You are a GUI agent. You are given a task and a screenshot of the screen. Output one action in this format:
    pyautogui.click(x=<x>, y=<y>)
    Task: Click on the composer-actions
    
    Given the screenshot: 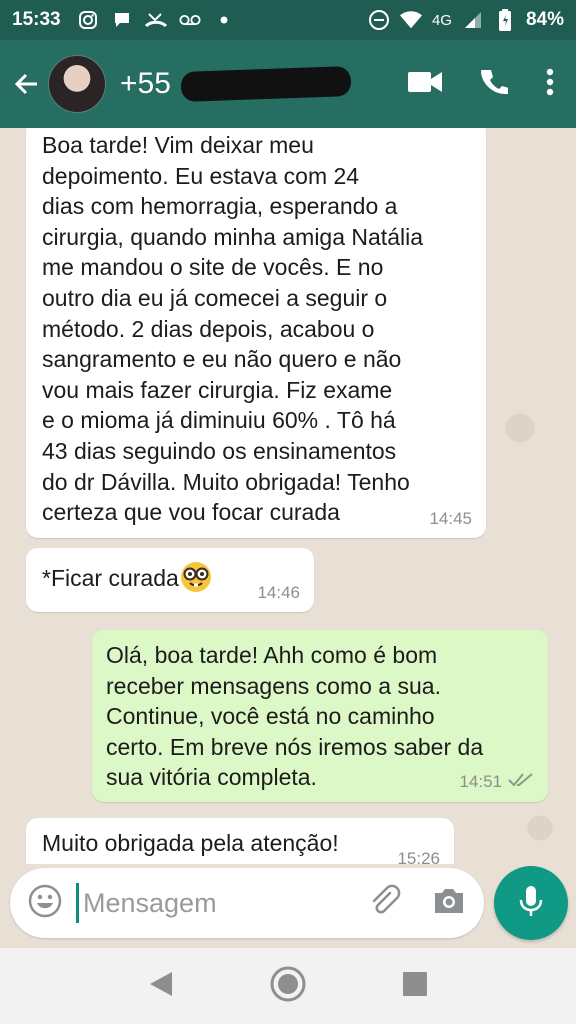 What is the action you would take?
    pyautogui.click(x=417, y=903)
    